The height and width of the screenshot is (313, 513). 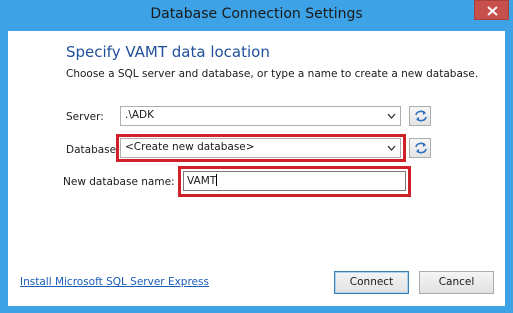 I want to click on new-database-name-label: New database name:, so click(x=119, y=182).